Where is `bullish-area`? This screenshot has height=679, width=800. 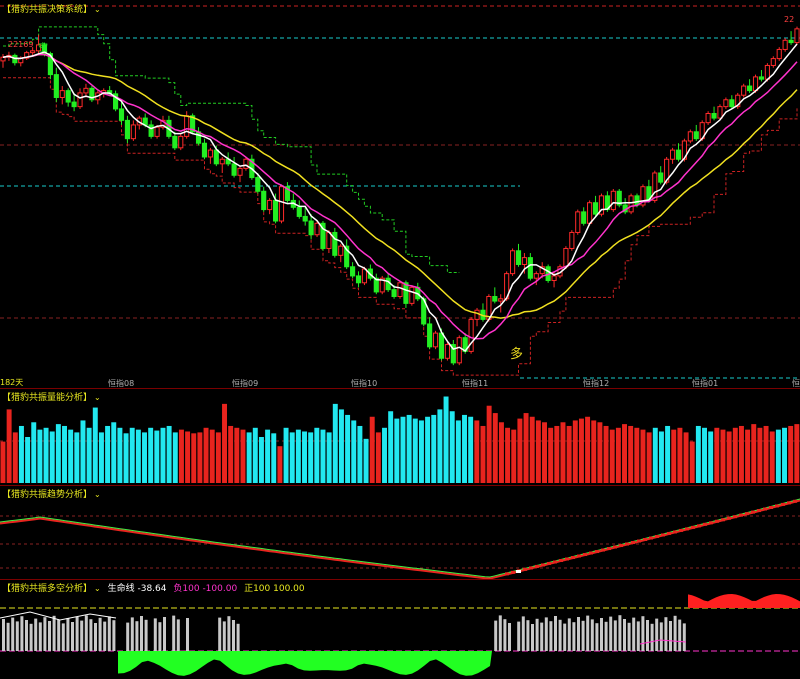 bullish-area is located at coordinates (744, 601).